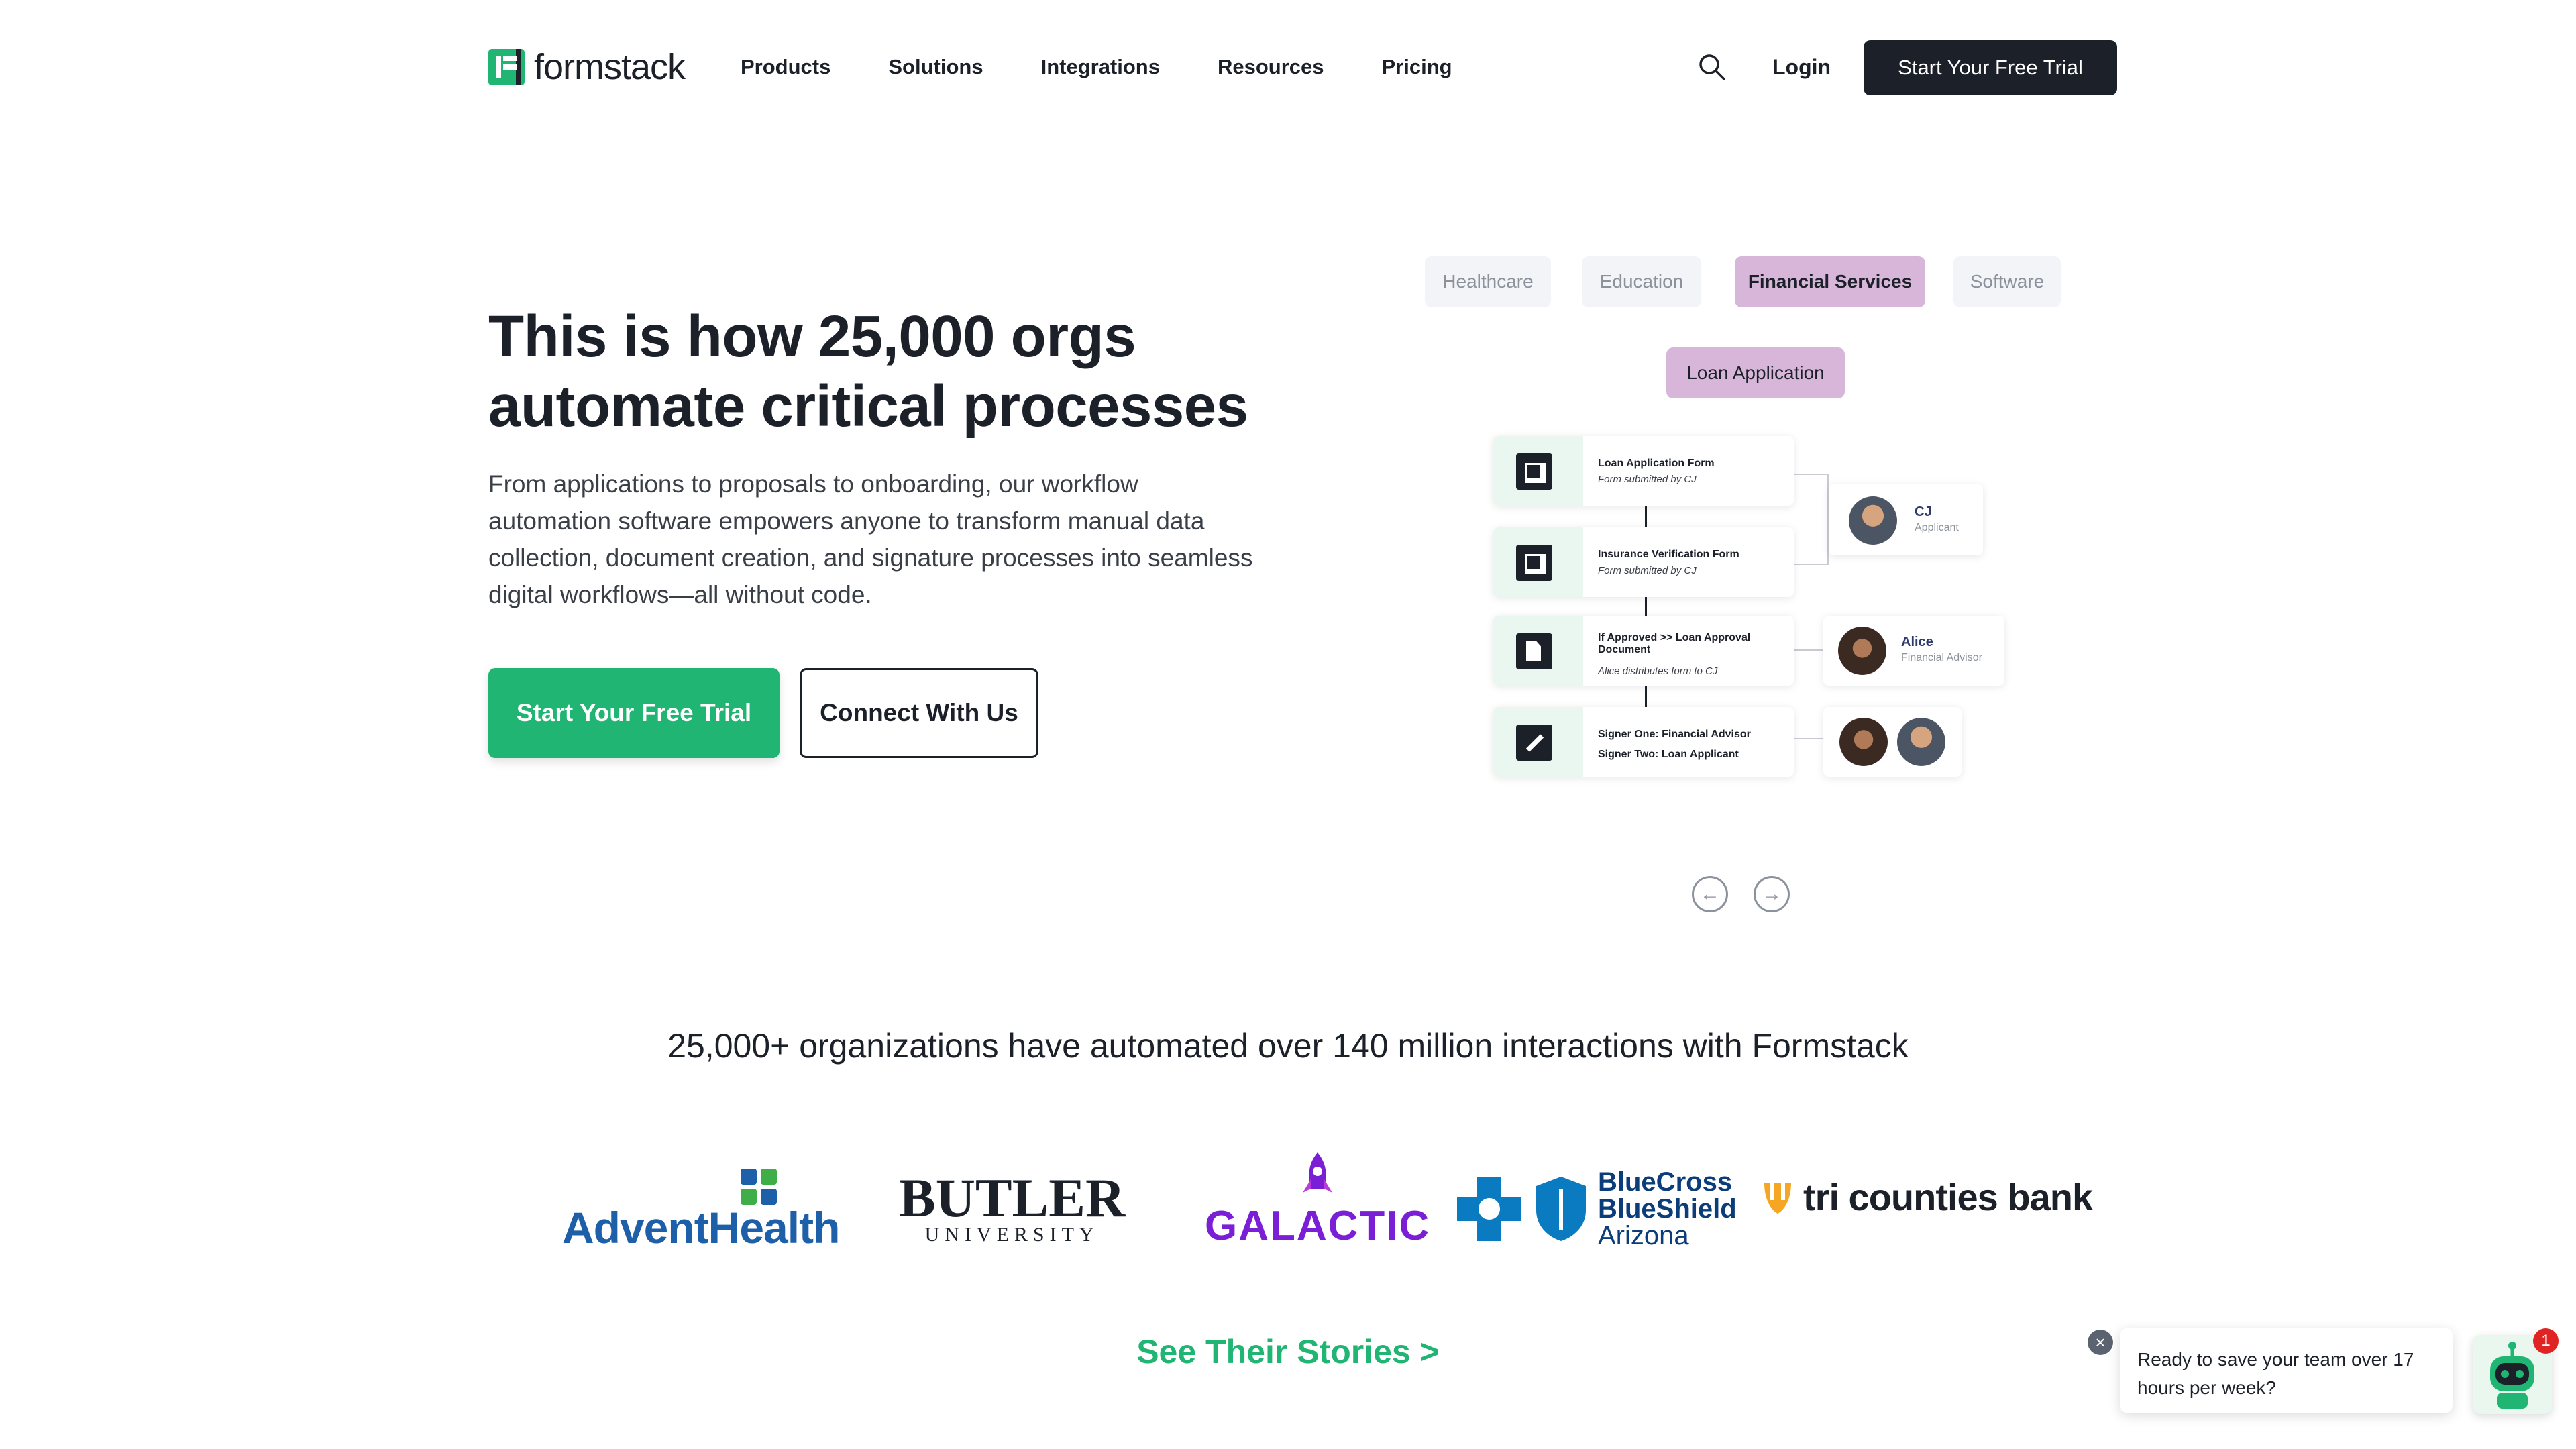 The width and height of the screenshot is (2576, 1449). Describe the element at coordinates (1923, 511) in the screenshot. I see `person-name: CJ` at that location.